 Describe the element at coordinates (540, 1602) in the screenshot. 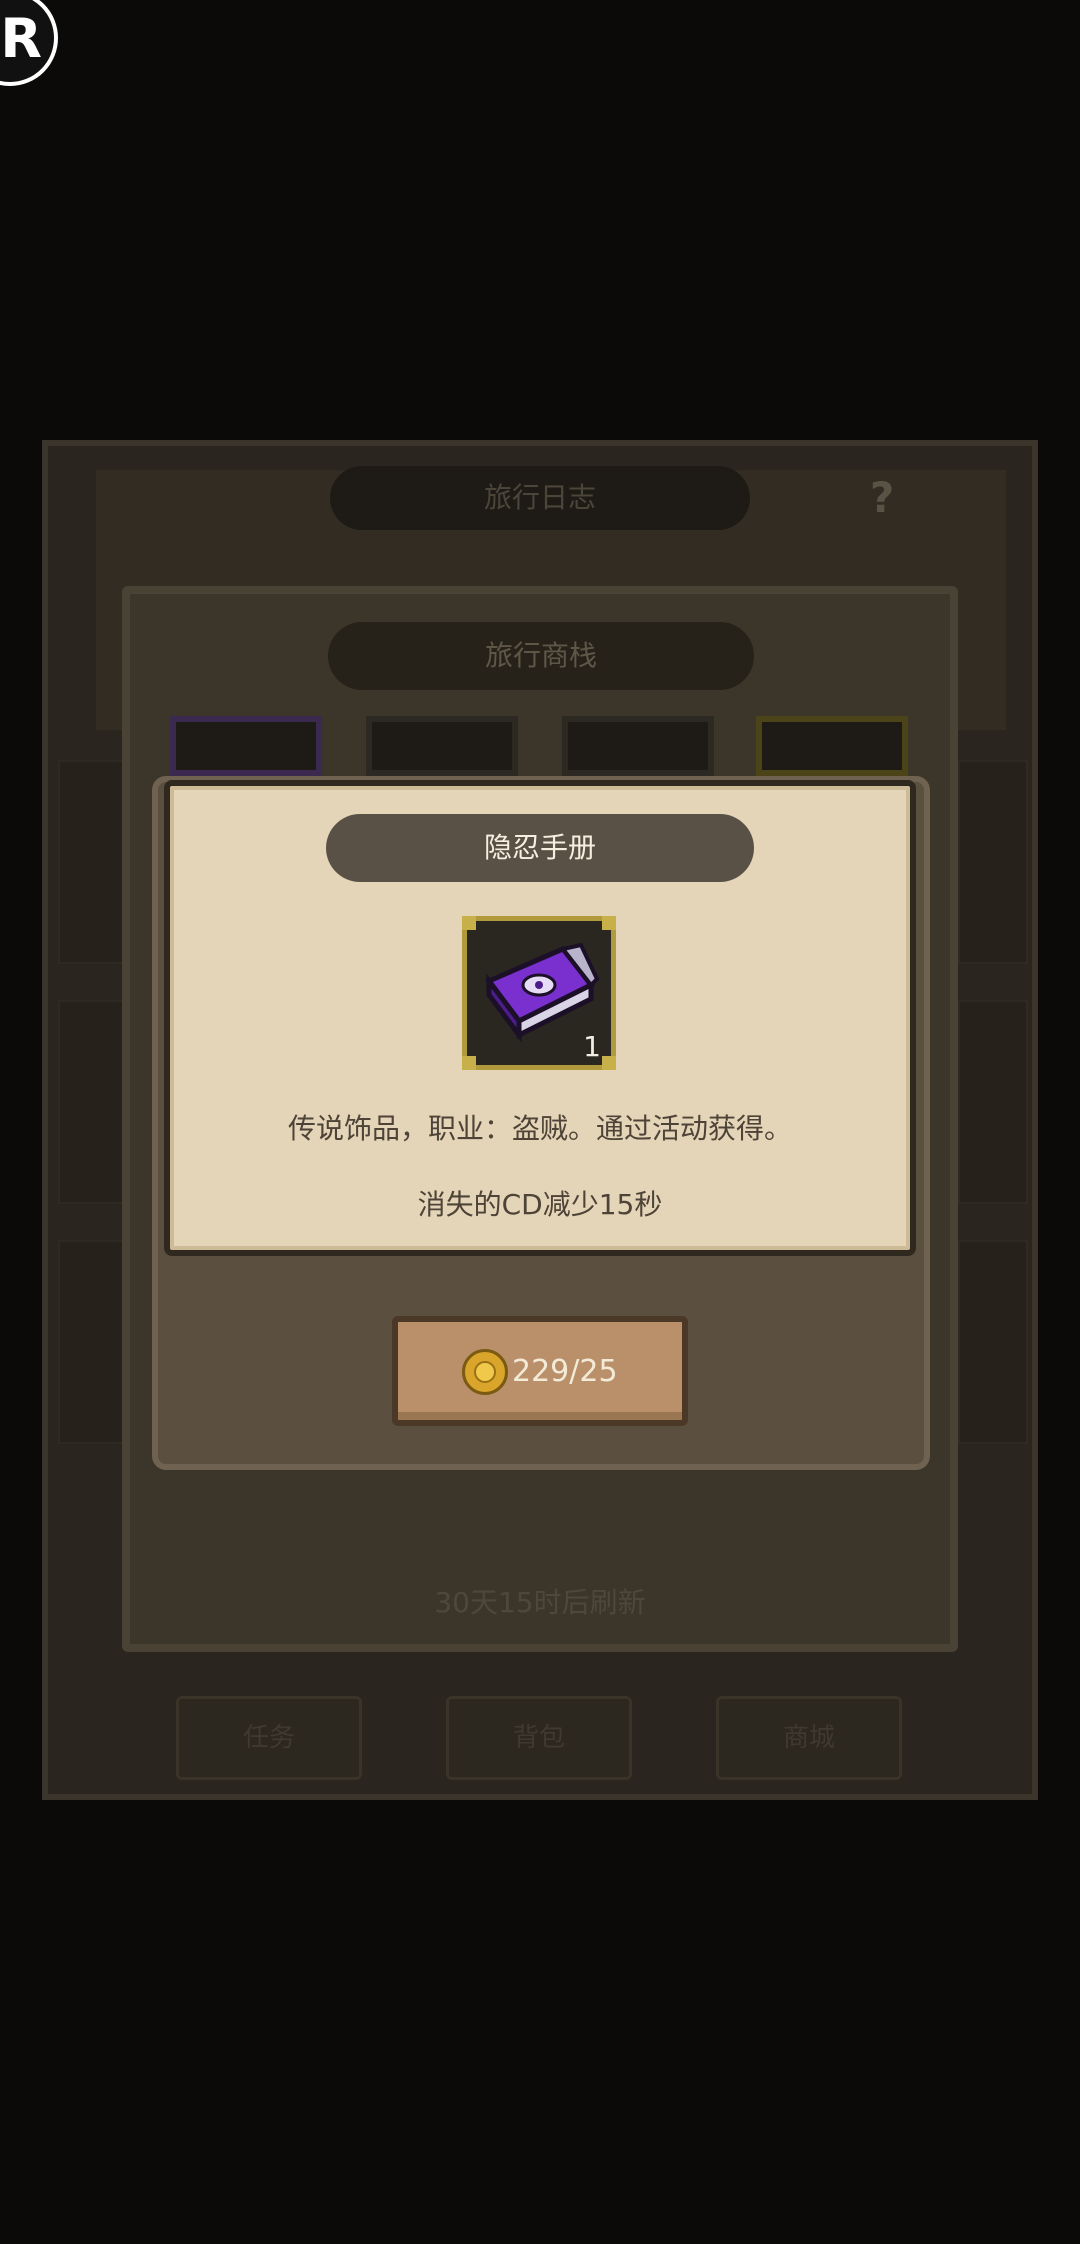

I see `refresh-timer: 30天15时后刷新` at that location.